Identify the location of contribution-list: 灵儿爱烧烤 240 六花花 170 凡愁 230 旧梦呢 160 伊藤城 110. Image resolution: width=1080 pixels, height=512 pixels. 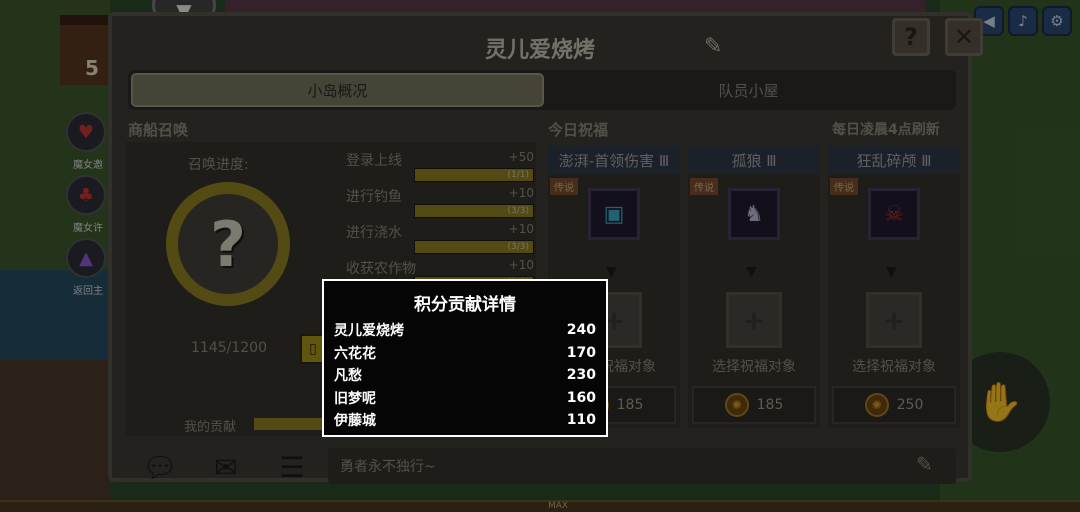
(465, 375).